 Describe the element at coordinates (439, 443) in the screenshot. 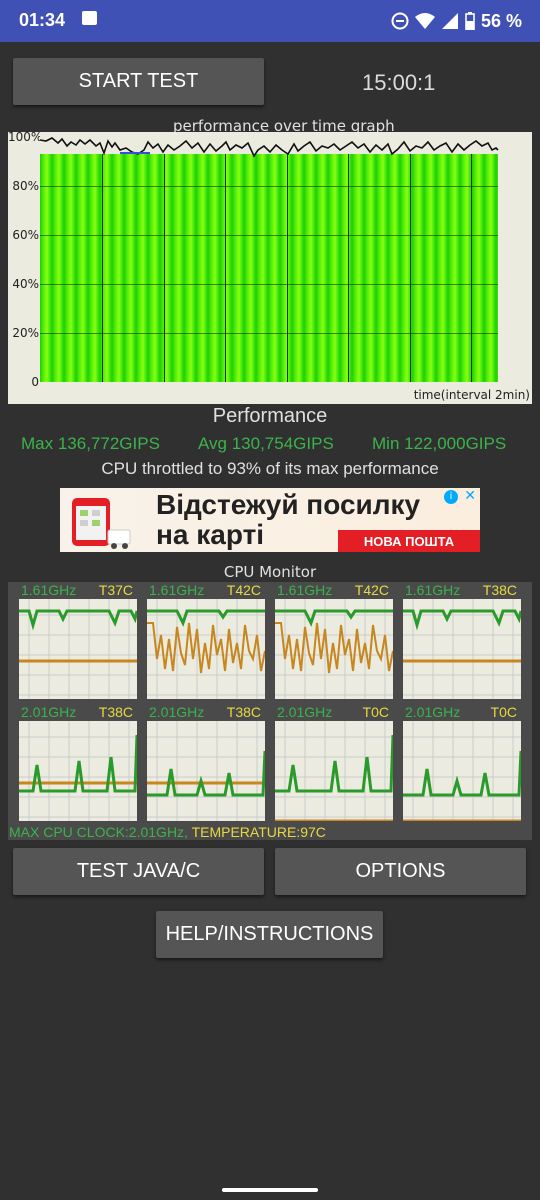

I see `min-performance: Min 122,000GIPS` at that location.